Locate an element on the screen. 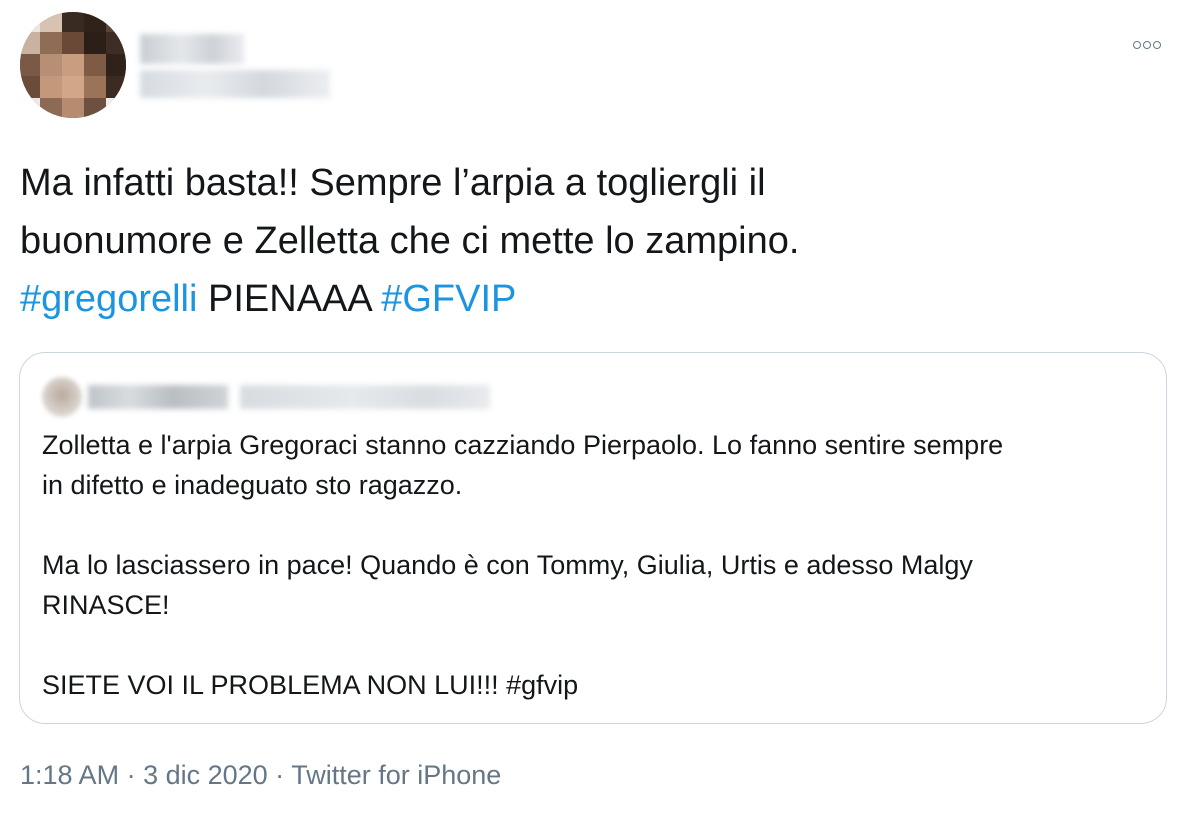 The image size is (1200, 821). quoted-user-avatar is located at coordinates (62, 397).